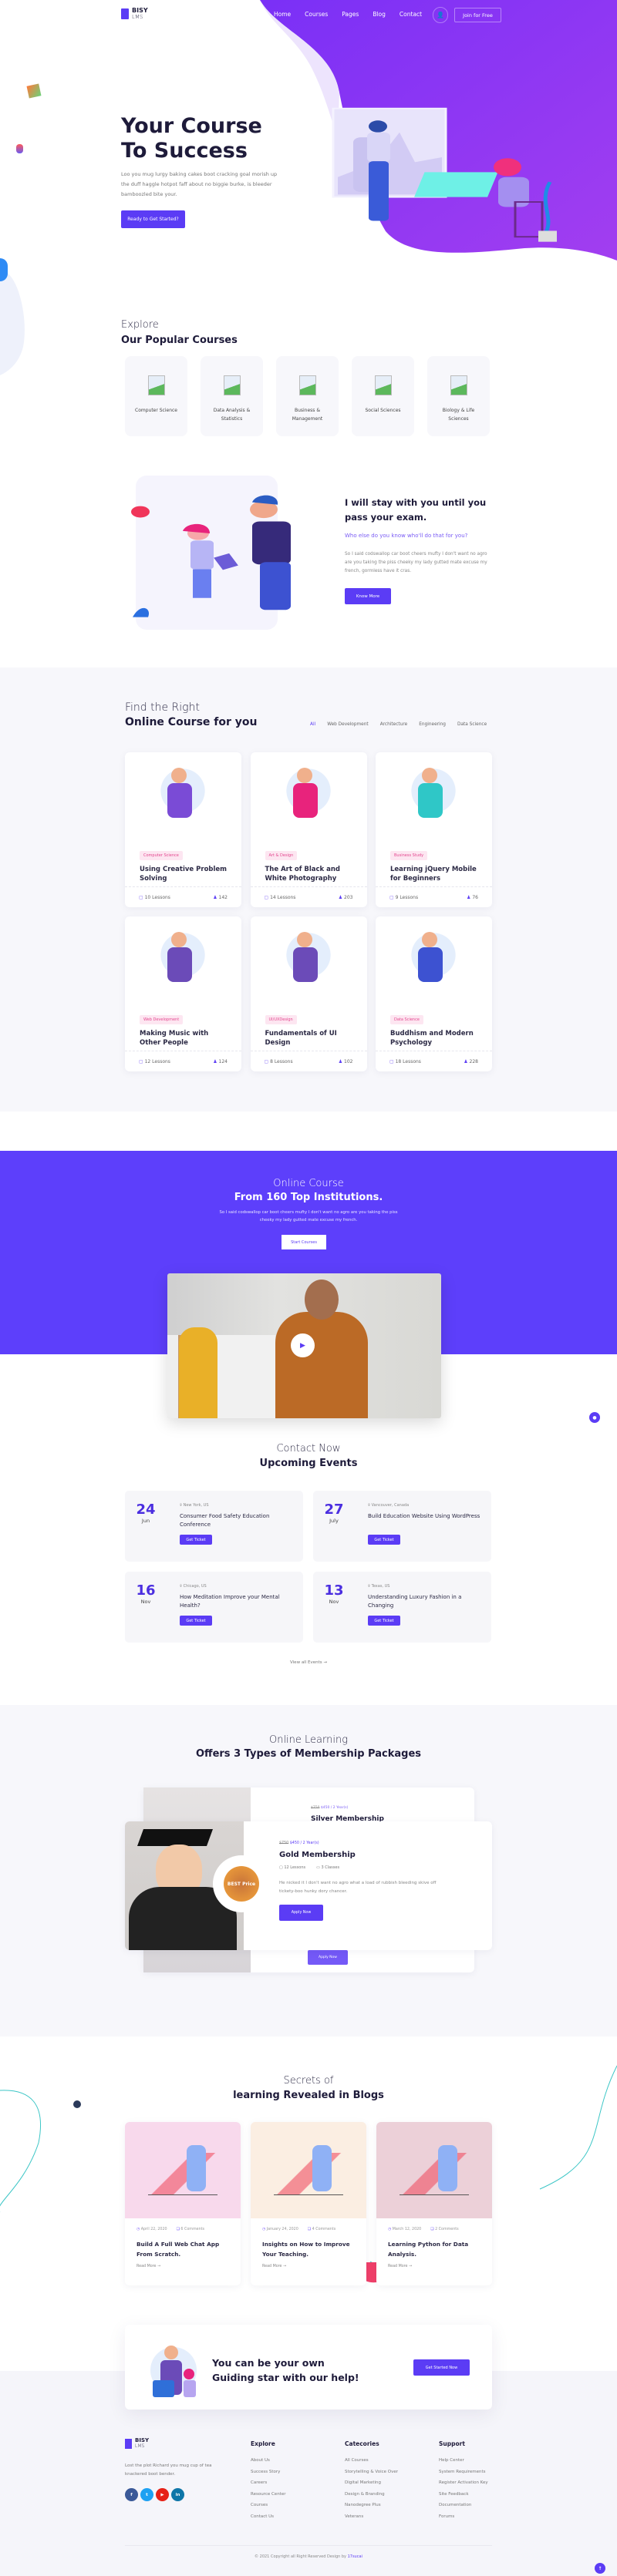  Describe the element at coordinates (298, 2494) in the screenshot. I see `footer-link: Resource Center` at that location.